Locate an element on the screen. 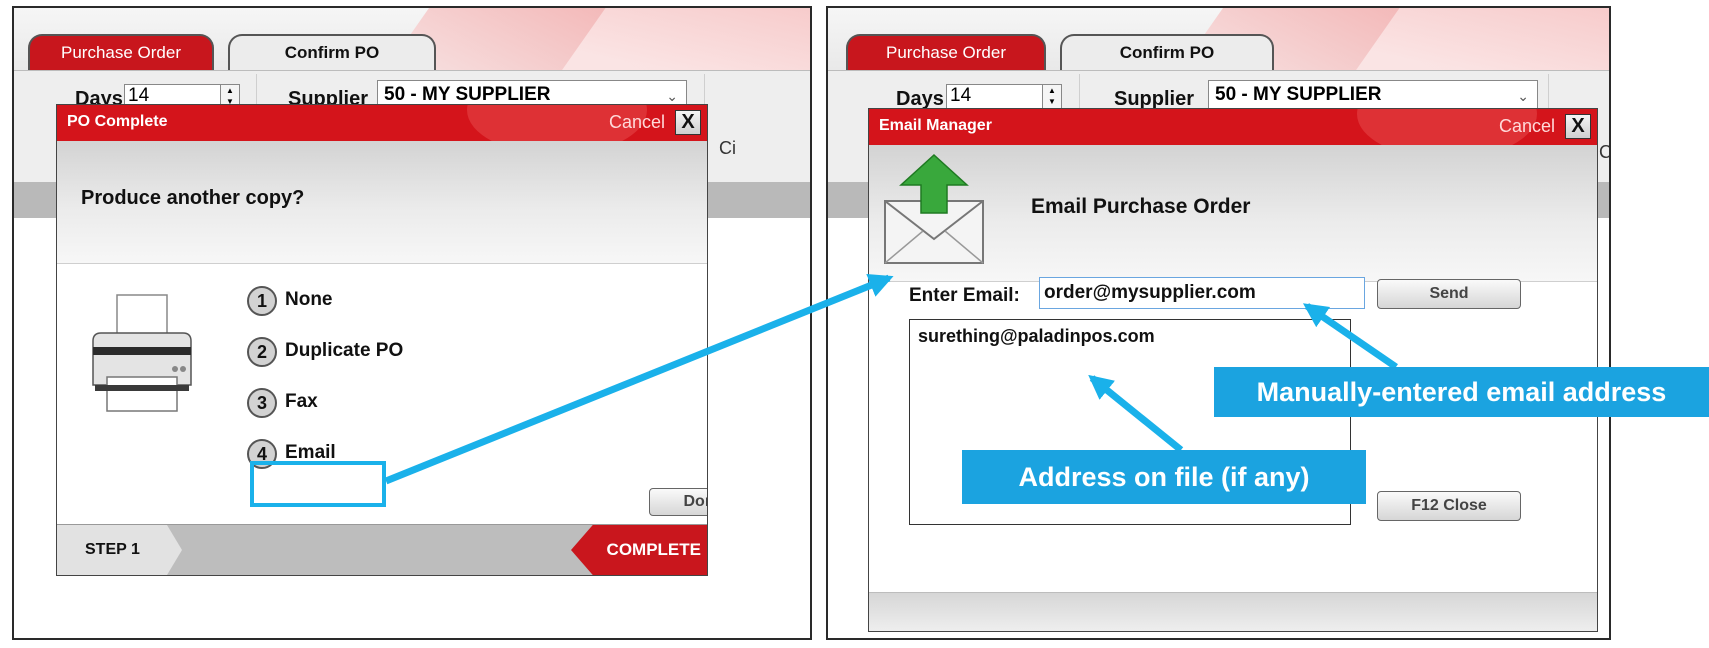 This screenshot has width=1709, height=648. callout-address-on-file: Address on file (if any) is located at coordinates (1164, 477).